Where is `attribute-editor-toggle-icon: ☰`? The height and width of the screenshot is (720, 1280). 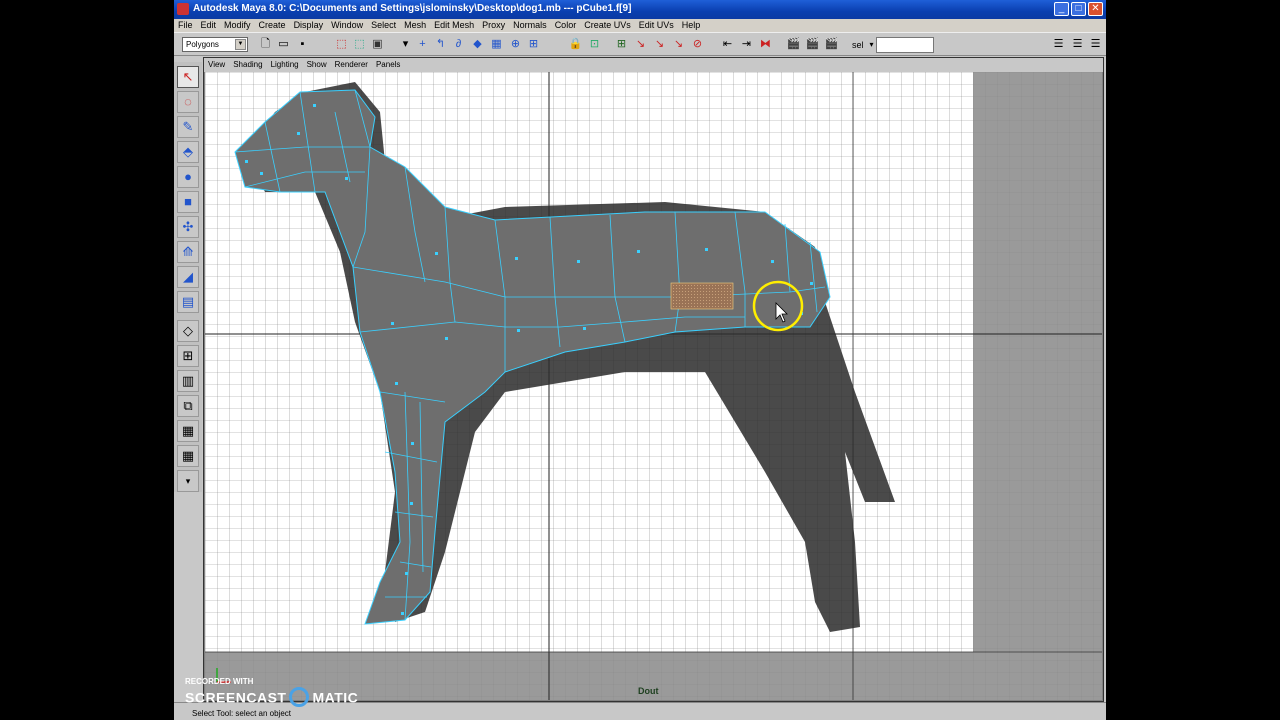 attribute-editor-toggle-icon: ☰ is located at coordinates (1077, 44).